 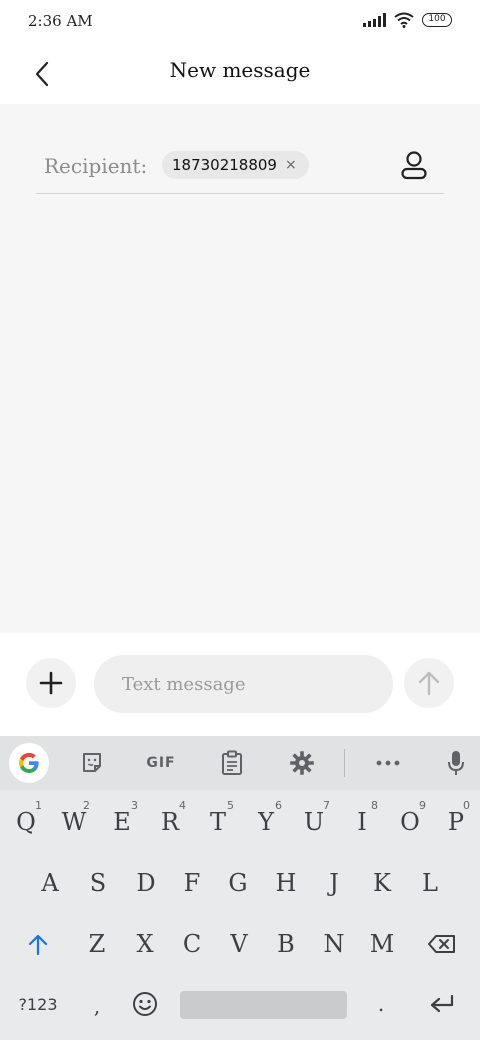 What do you see at coordinates (334, 883) in the screenshot?
I see `key-j: J` at bounding box center [334, 883].